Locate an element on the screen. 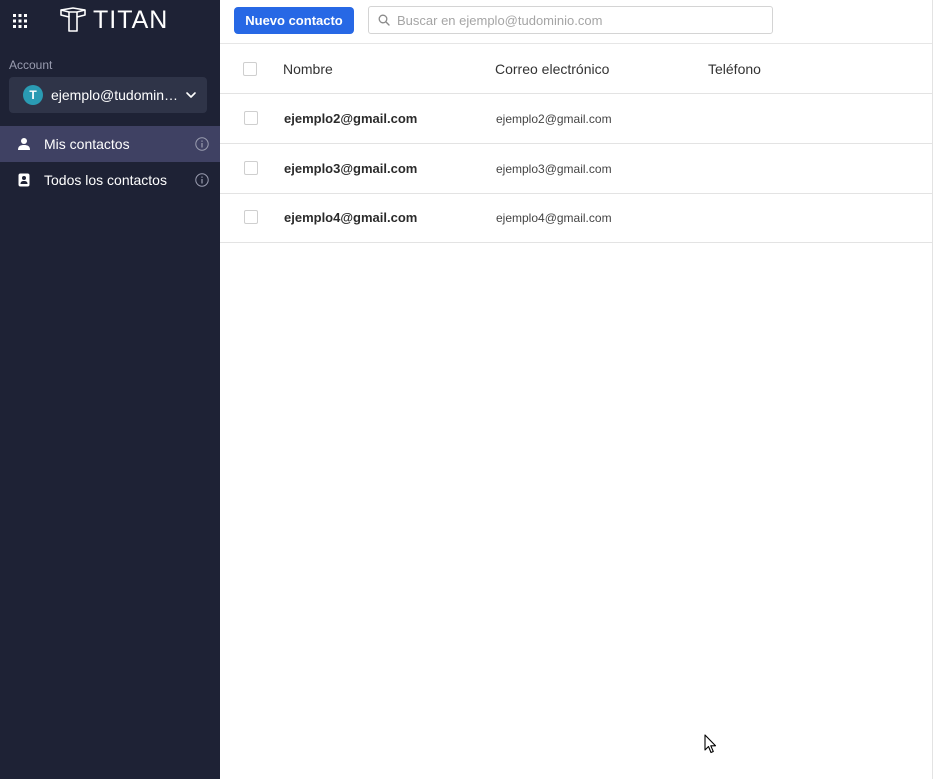  toolbar: Nuevo contacto is located at coordinates (576, 22).